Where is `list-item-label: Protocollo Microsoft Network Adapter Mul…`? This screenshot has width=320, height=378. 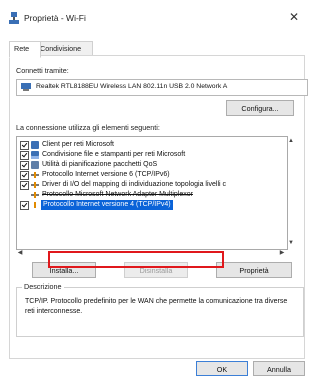 list-item-label: Protocollo Microsoft Network Adapter Mul… is located at coordinates (117, 194).